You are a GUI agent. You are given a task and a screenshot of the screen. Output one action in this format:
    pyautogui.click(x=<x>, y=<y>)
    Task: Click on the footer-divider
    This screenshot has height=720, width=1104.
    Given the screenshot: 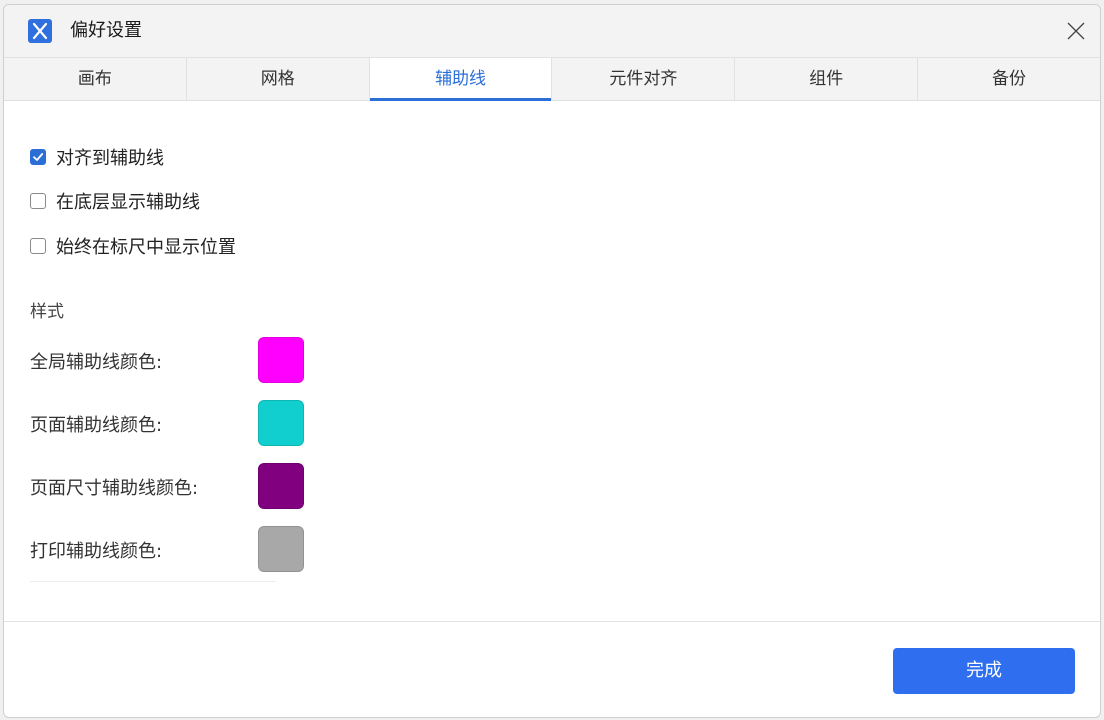 What is the action you would take?
    pyautogui.click(x=552, y=621)
    